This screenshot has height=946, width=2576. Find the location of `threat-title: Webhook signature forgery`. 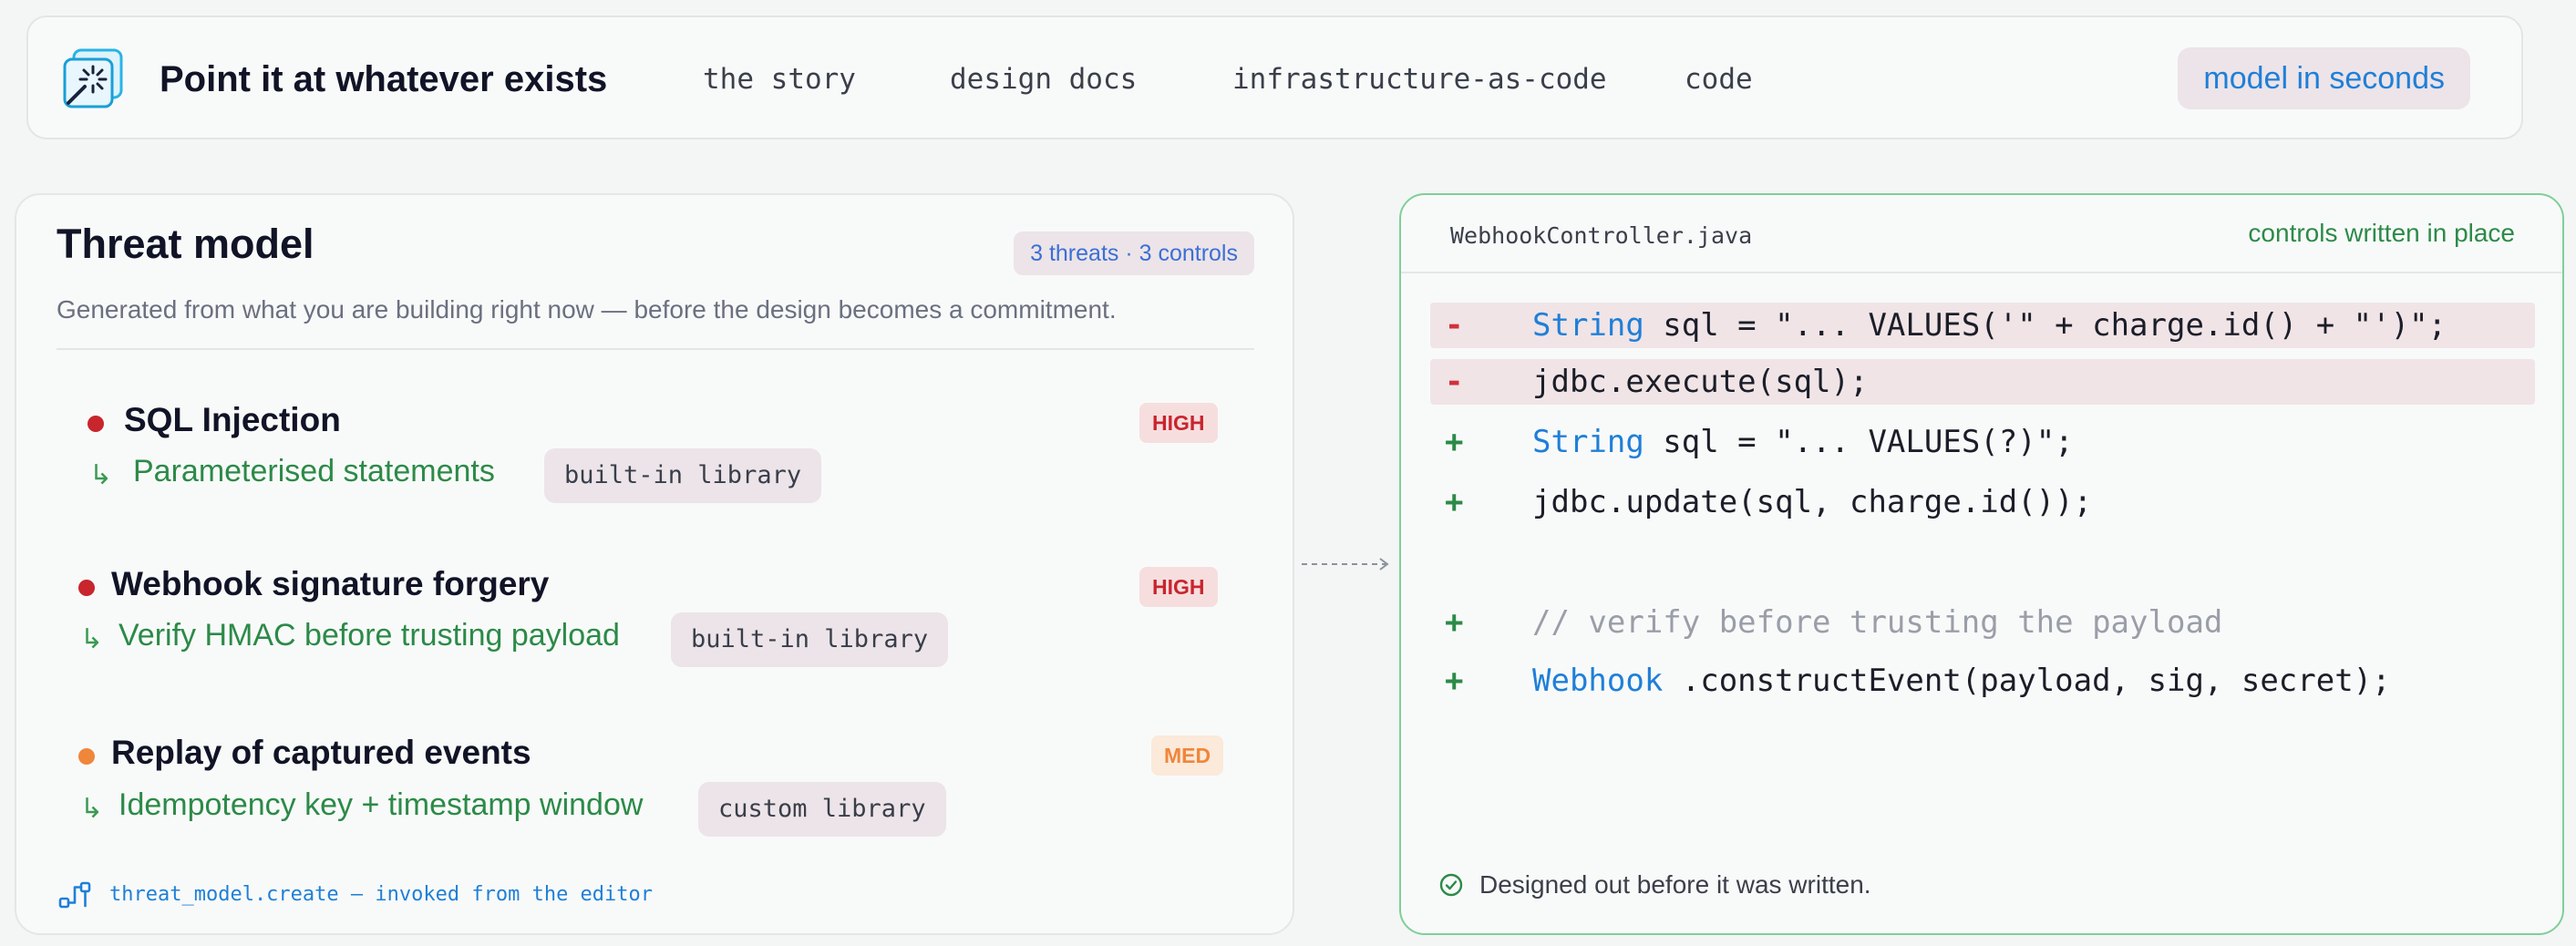

threat-title: Webhook signature forgery is located at coordinates (330, 583).